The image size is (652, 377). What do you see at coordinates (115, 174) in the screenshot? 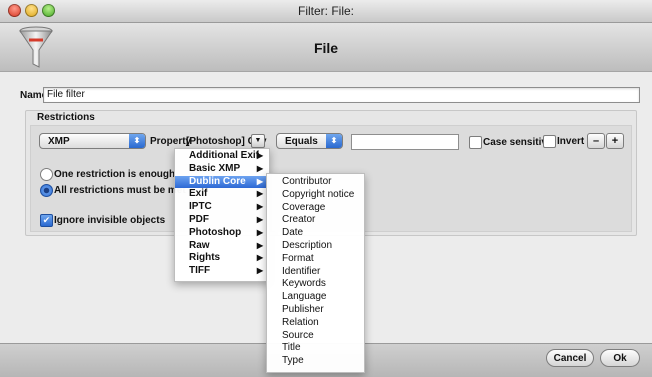
I see `any-restriction-label: One restriction is enough to pass` at bounding box center [115, 174].